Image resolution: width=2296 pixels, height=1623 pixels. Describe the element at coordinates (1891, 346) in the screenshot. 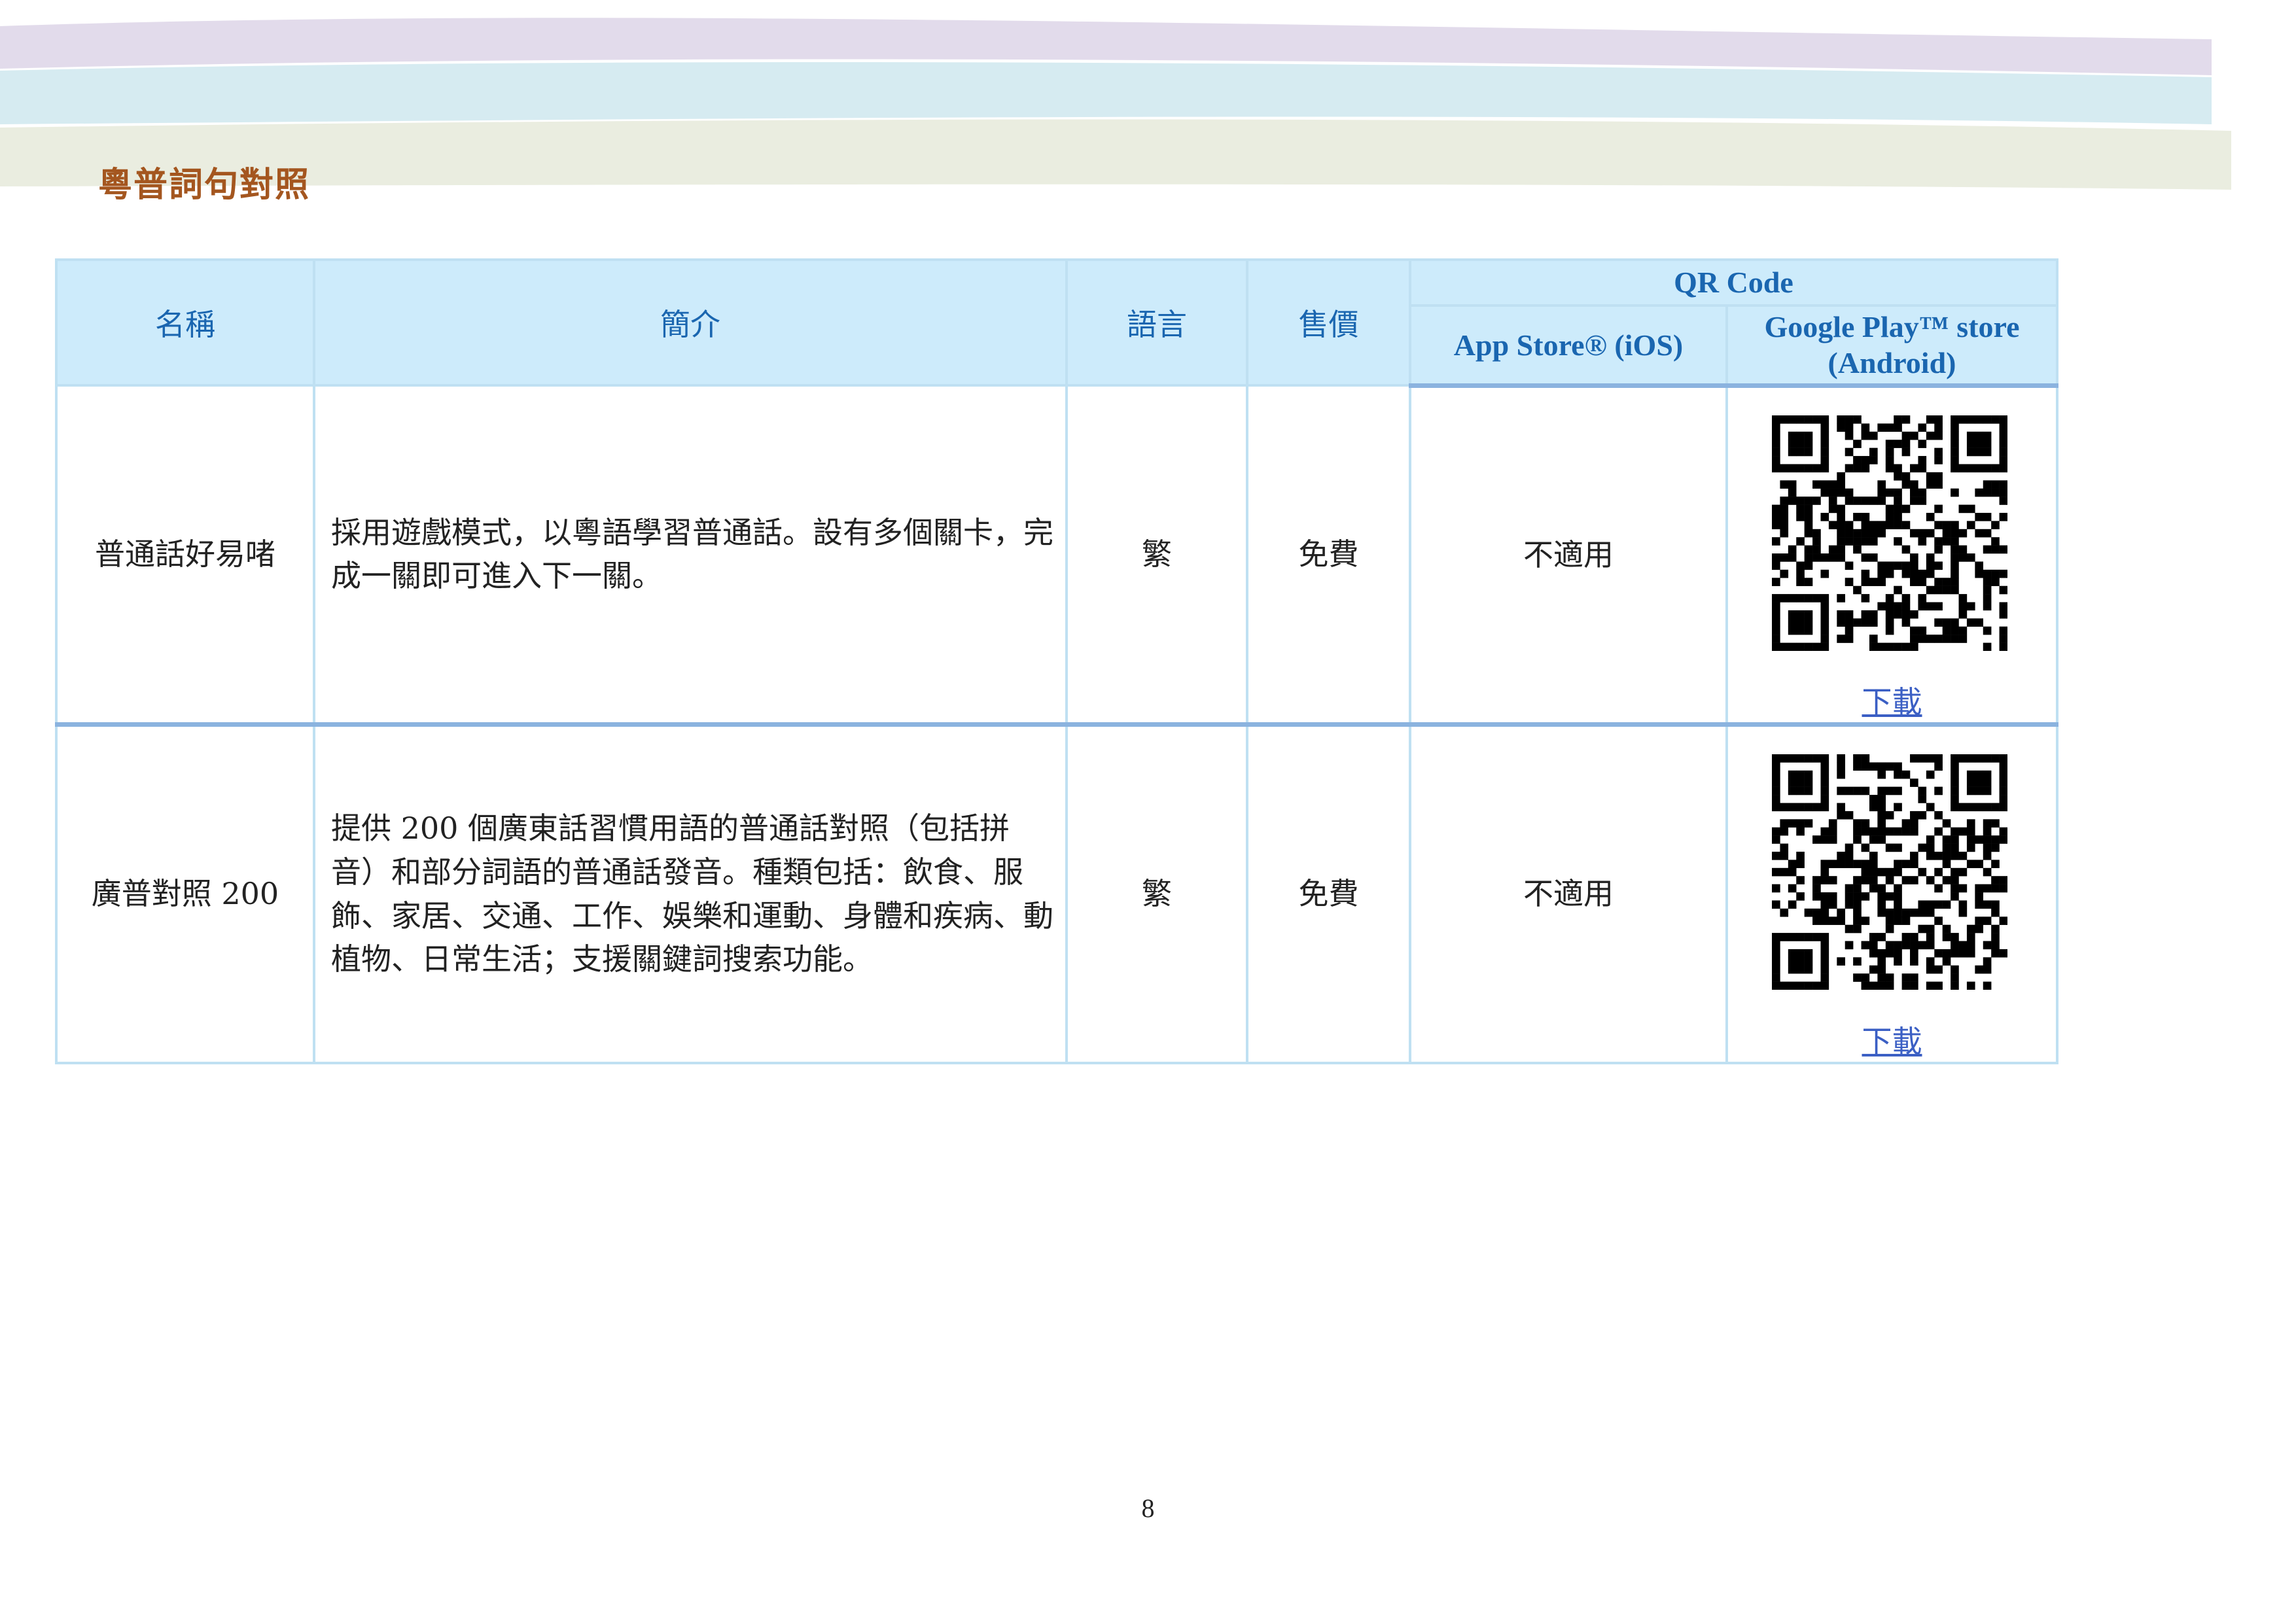

I see `header-google-play: Google Play™ store (Android)` at that location.